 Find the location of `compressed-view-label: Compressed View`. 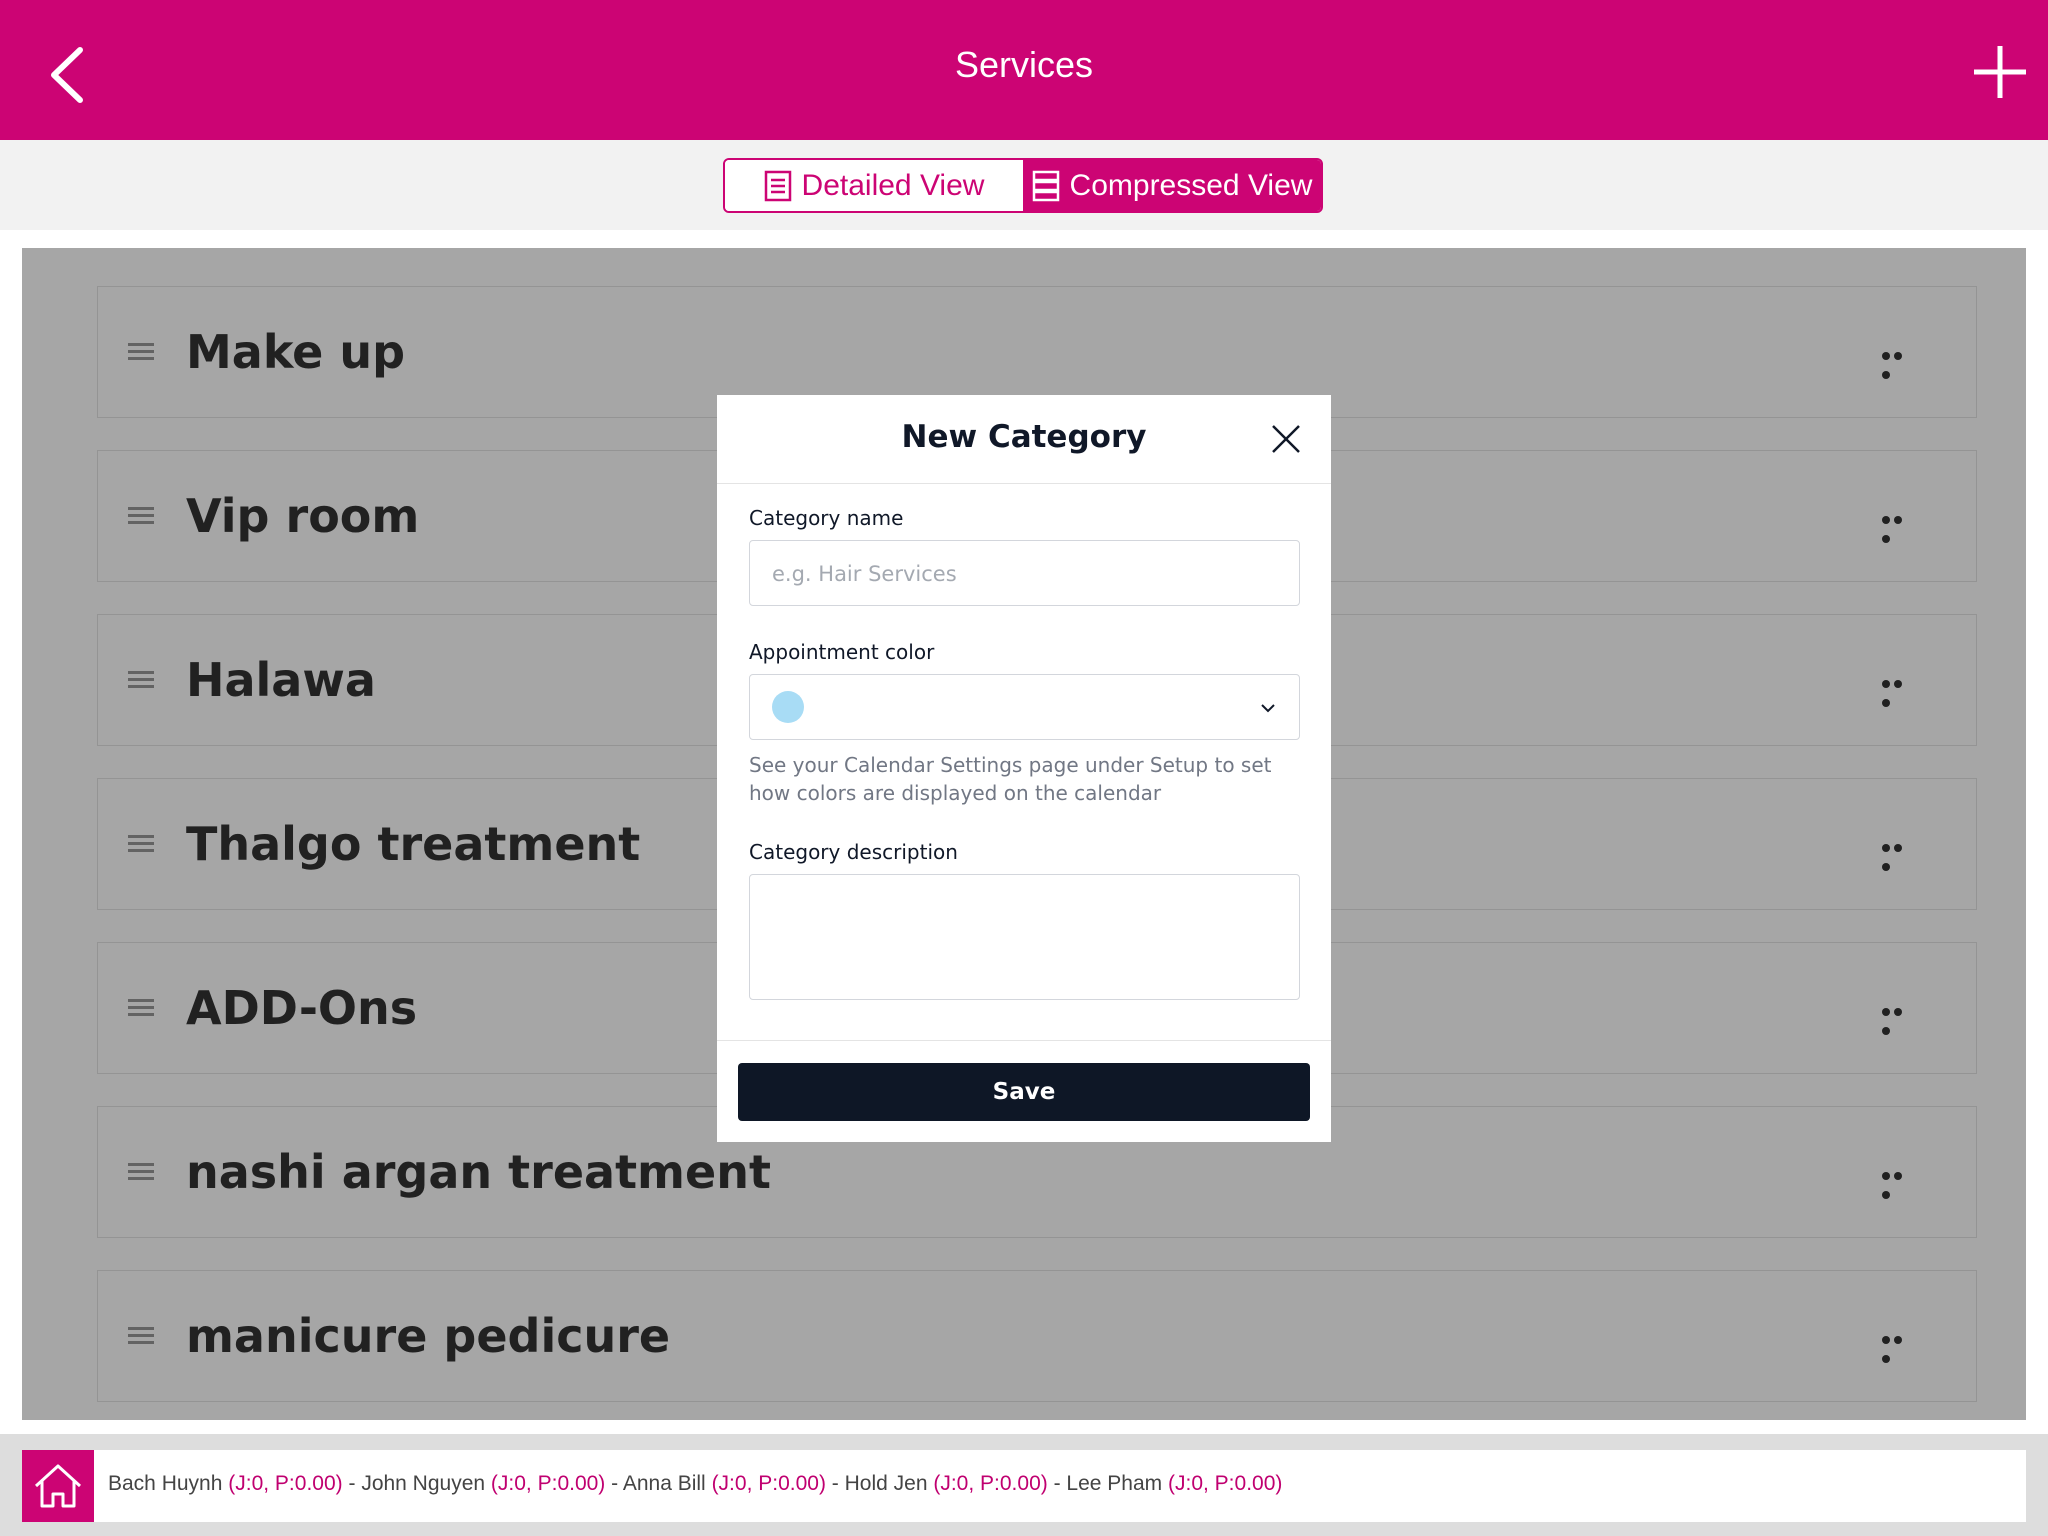

compressed-view-label: Compressed View is located at coordinates (1191, 185).